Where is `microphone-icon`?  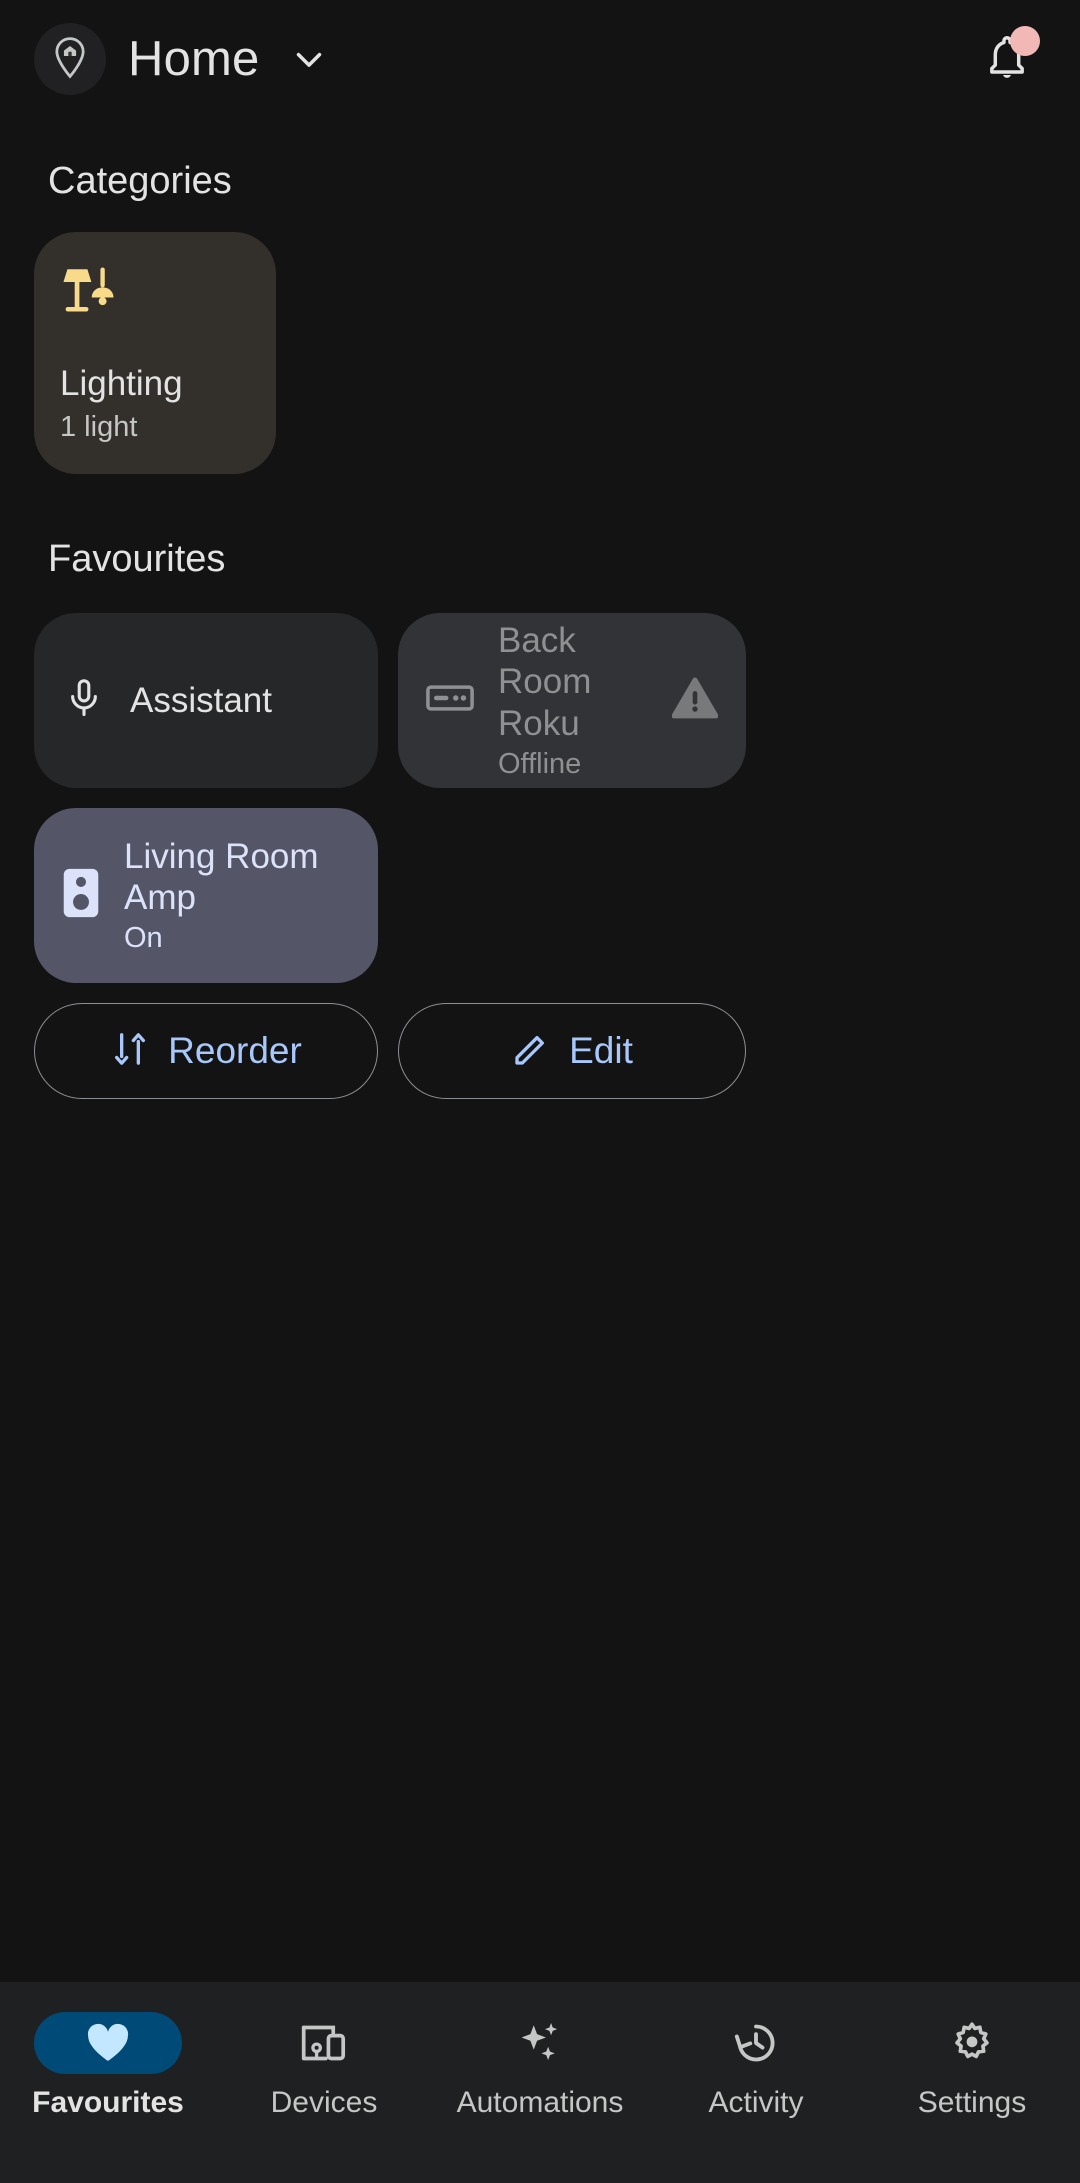
microphone-icon is located at coordinates (84, 700).